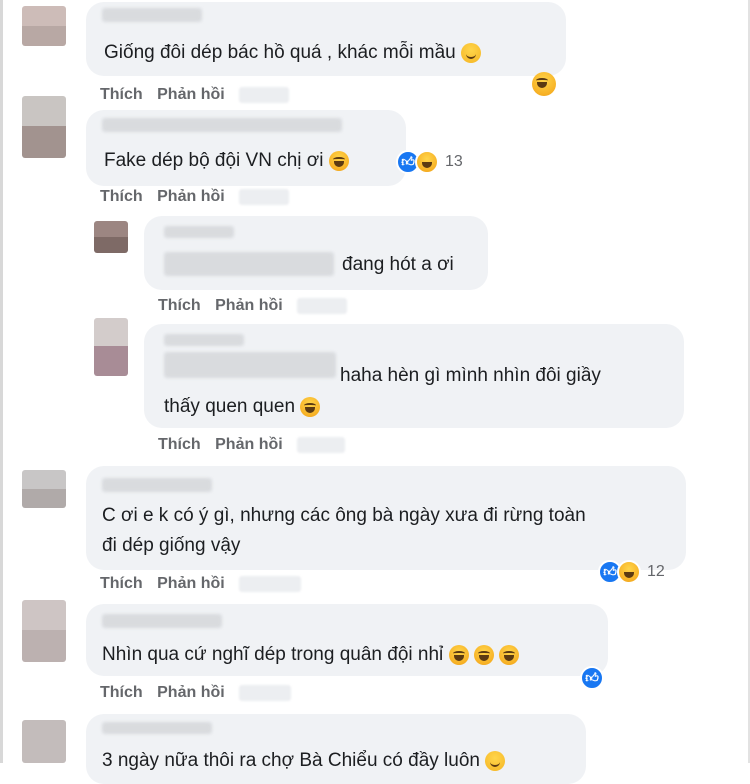 This screenshot has width=750, height=784. What do you see at coordinates (230, 406) in the screenshot?
I see `reply-text-line2: thấy quen quen` at bounding box center [230, 406].